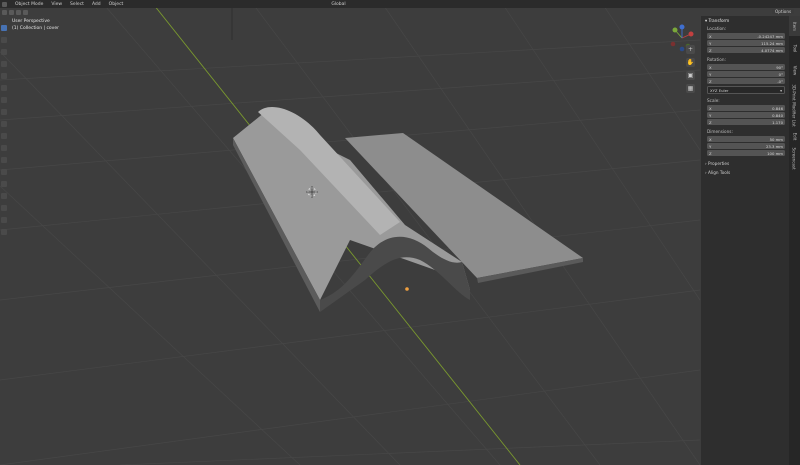 This screenshot has height=465, width=800. I want to click on origin-dot, so click(407, 289).